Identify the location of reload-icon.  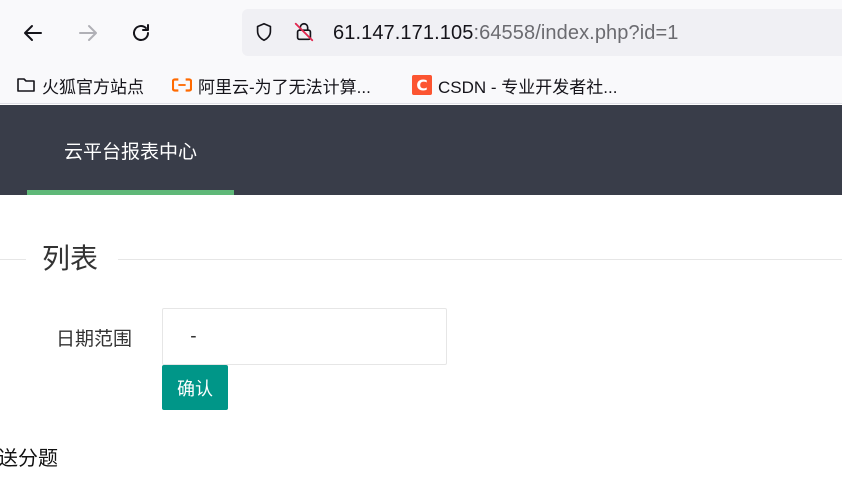
(141, 32).